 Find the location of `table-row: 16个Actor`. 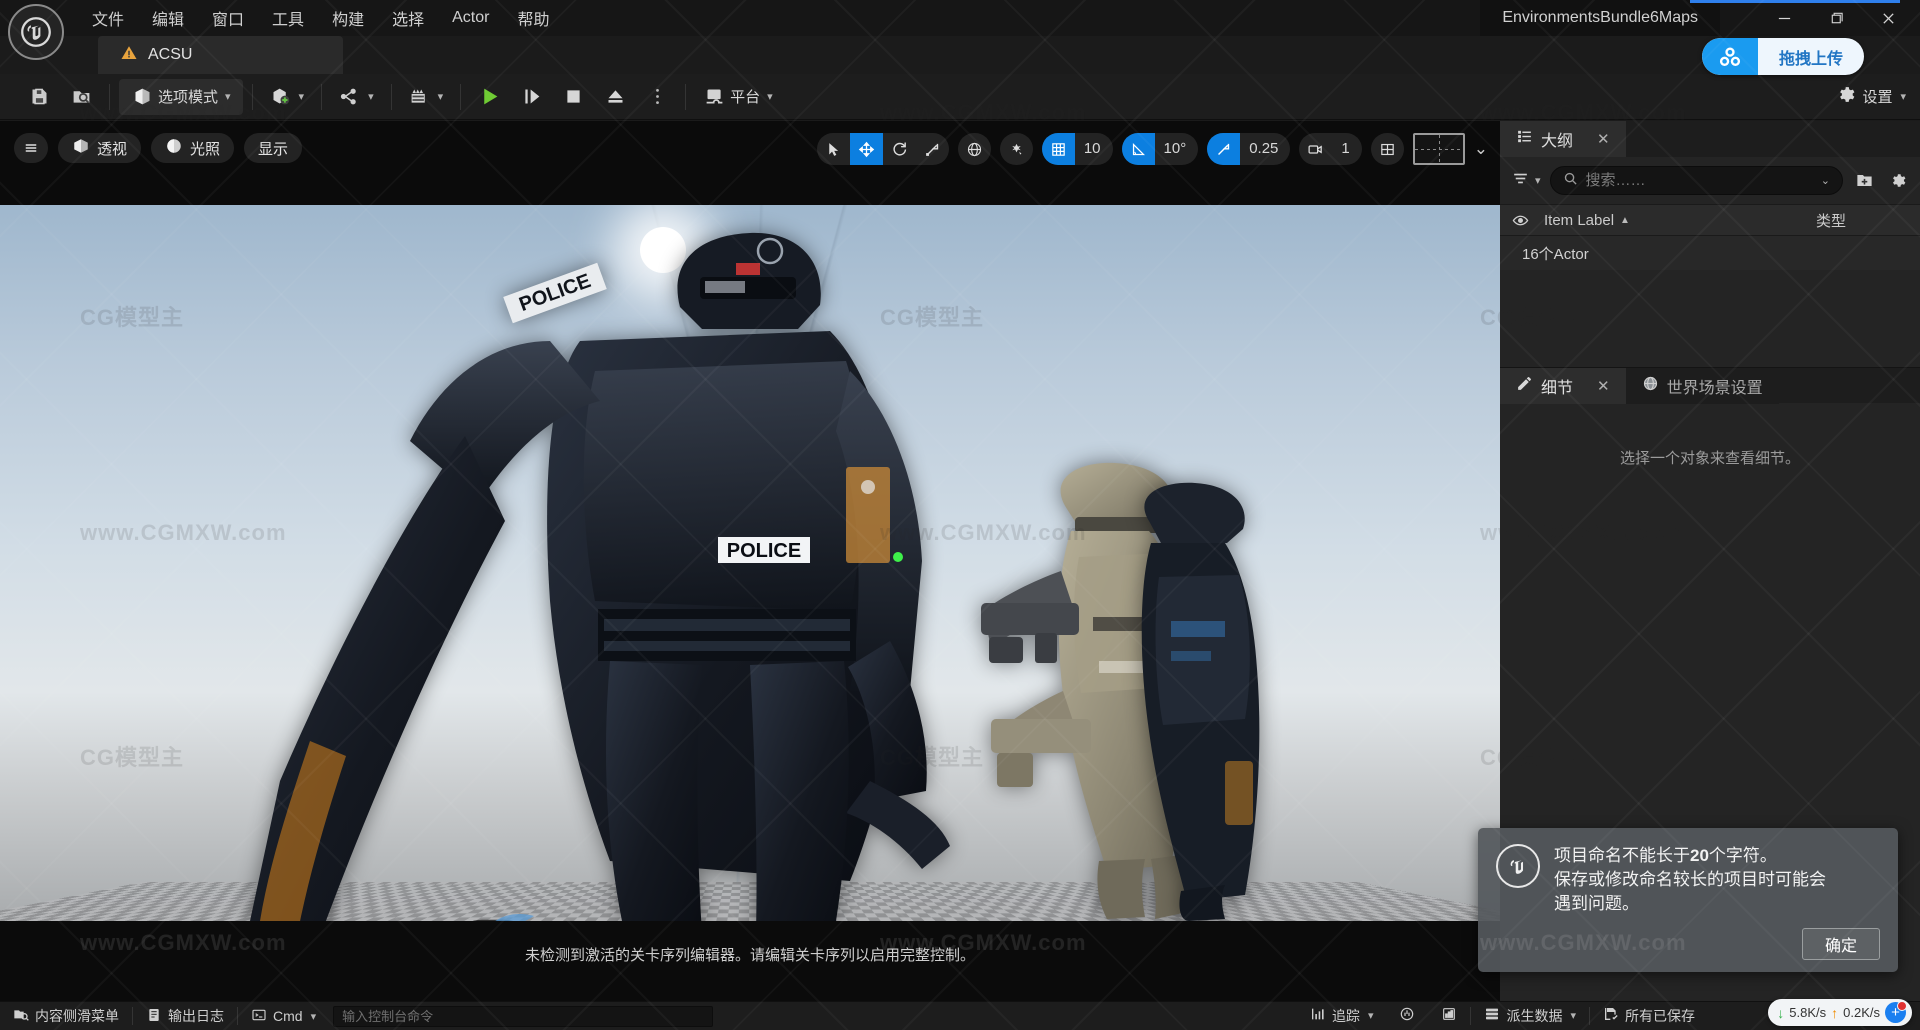

table-row: 16个Actor is located at coordinates (1710, 253).